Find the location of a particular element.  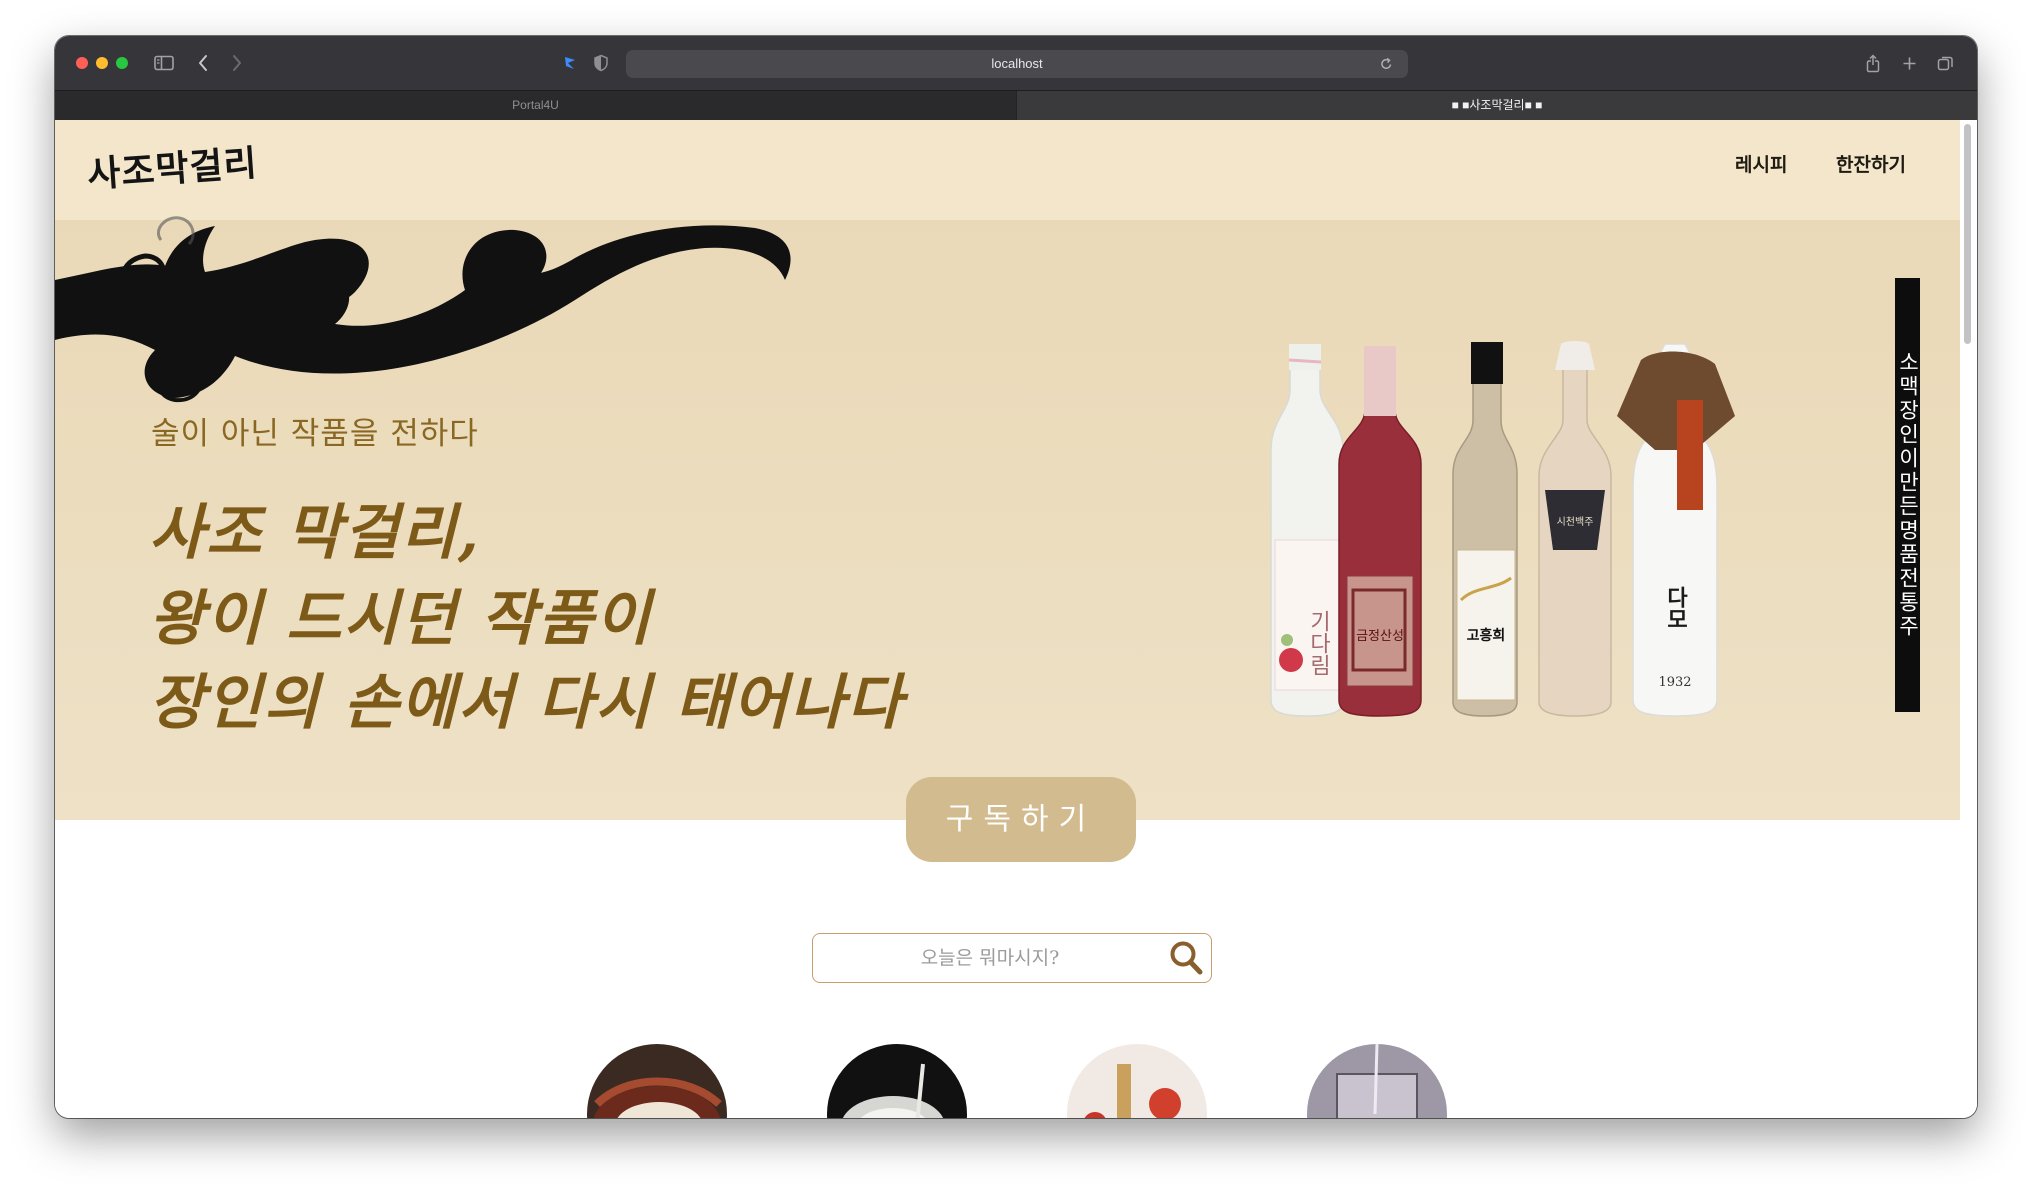

glass-pour-photo-icon is located at coordinates (1377, 1081).